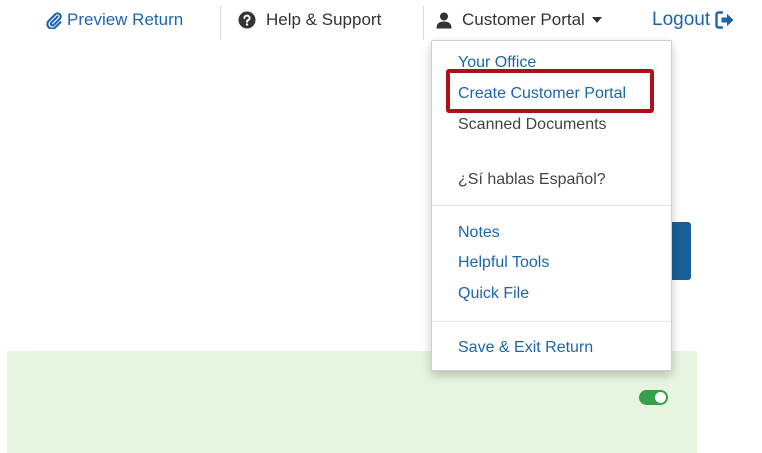 This screenshot has width=762, height=453. I want to click on user-icon, so click(444, 20).